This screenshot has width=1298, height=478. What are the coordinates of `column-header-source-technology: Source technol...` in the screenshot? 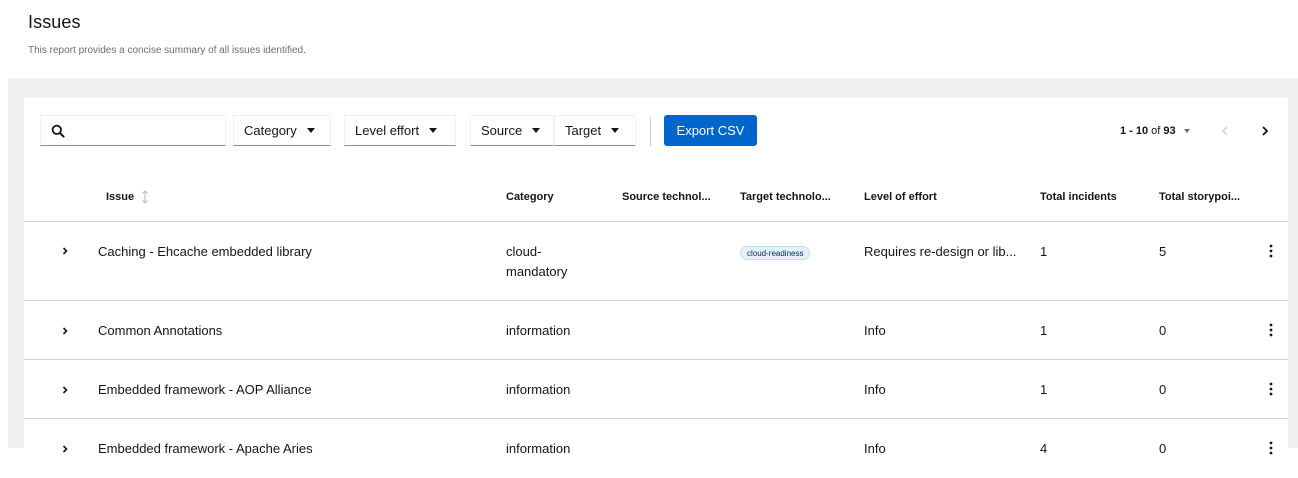 It's located at (666, 197).